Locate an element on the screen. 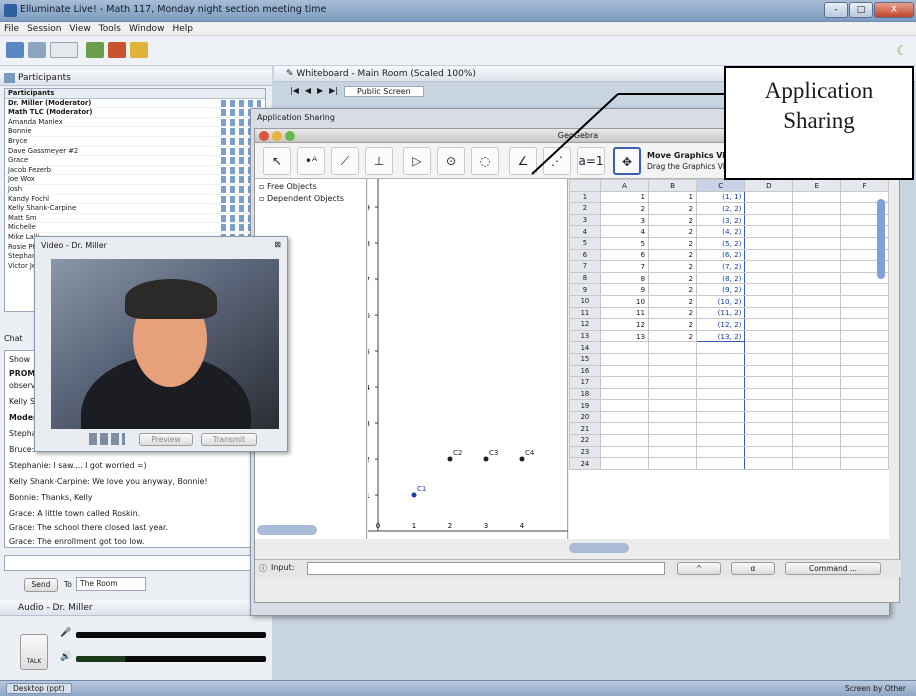 The image size is (916, 696). participants-icon is located at coordinates (15, 50).